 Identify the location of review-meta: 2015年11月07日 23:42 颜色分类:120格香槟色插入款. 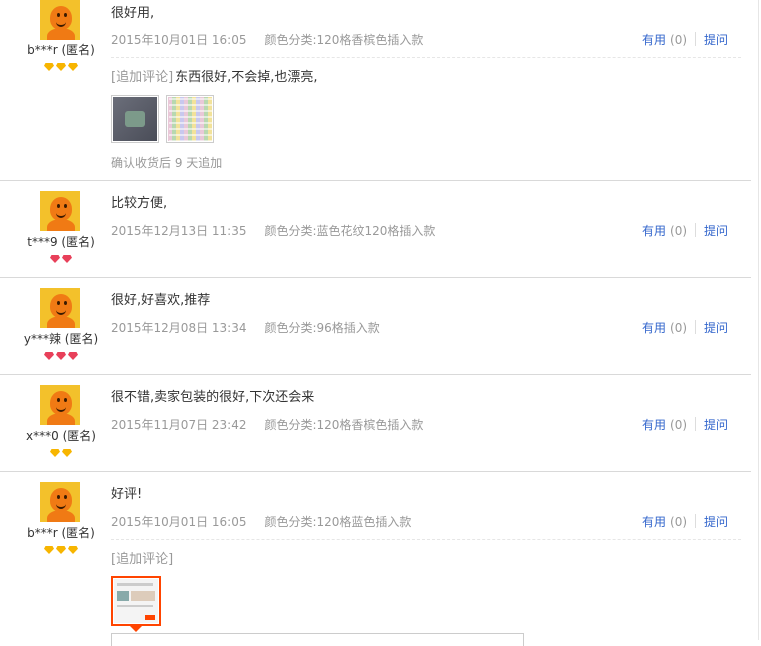
(267, 424).